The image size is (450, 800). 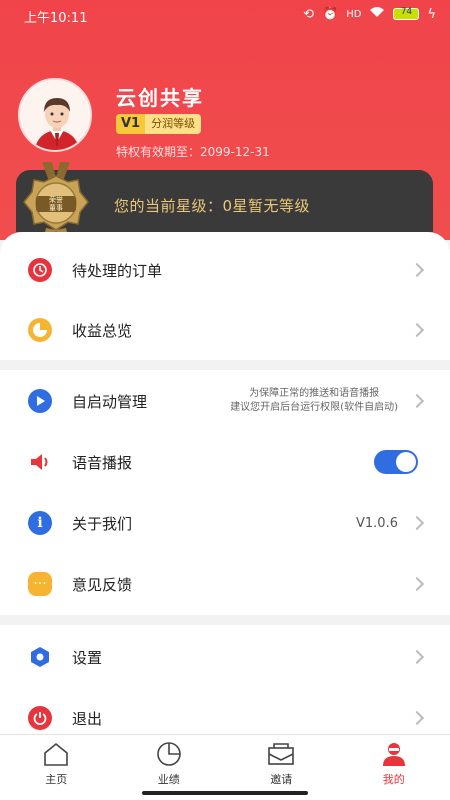 I want to click on status-bar: 上午10:11 ⟲ ⏰ HD 74 ϟ, so click(x=225, y=15).